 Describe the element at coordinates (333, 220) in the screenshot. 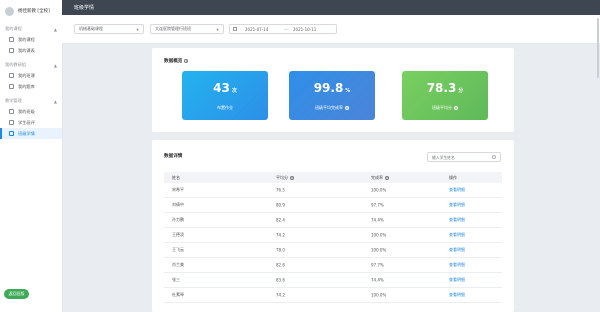

I see `table-row: 孙力鹏 82.4 74.4% 查看明细` at that location.